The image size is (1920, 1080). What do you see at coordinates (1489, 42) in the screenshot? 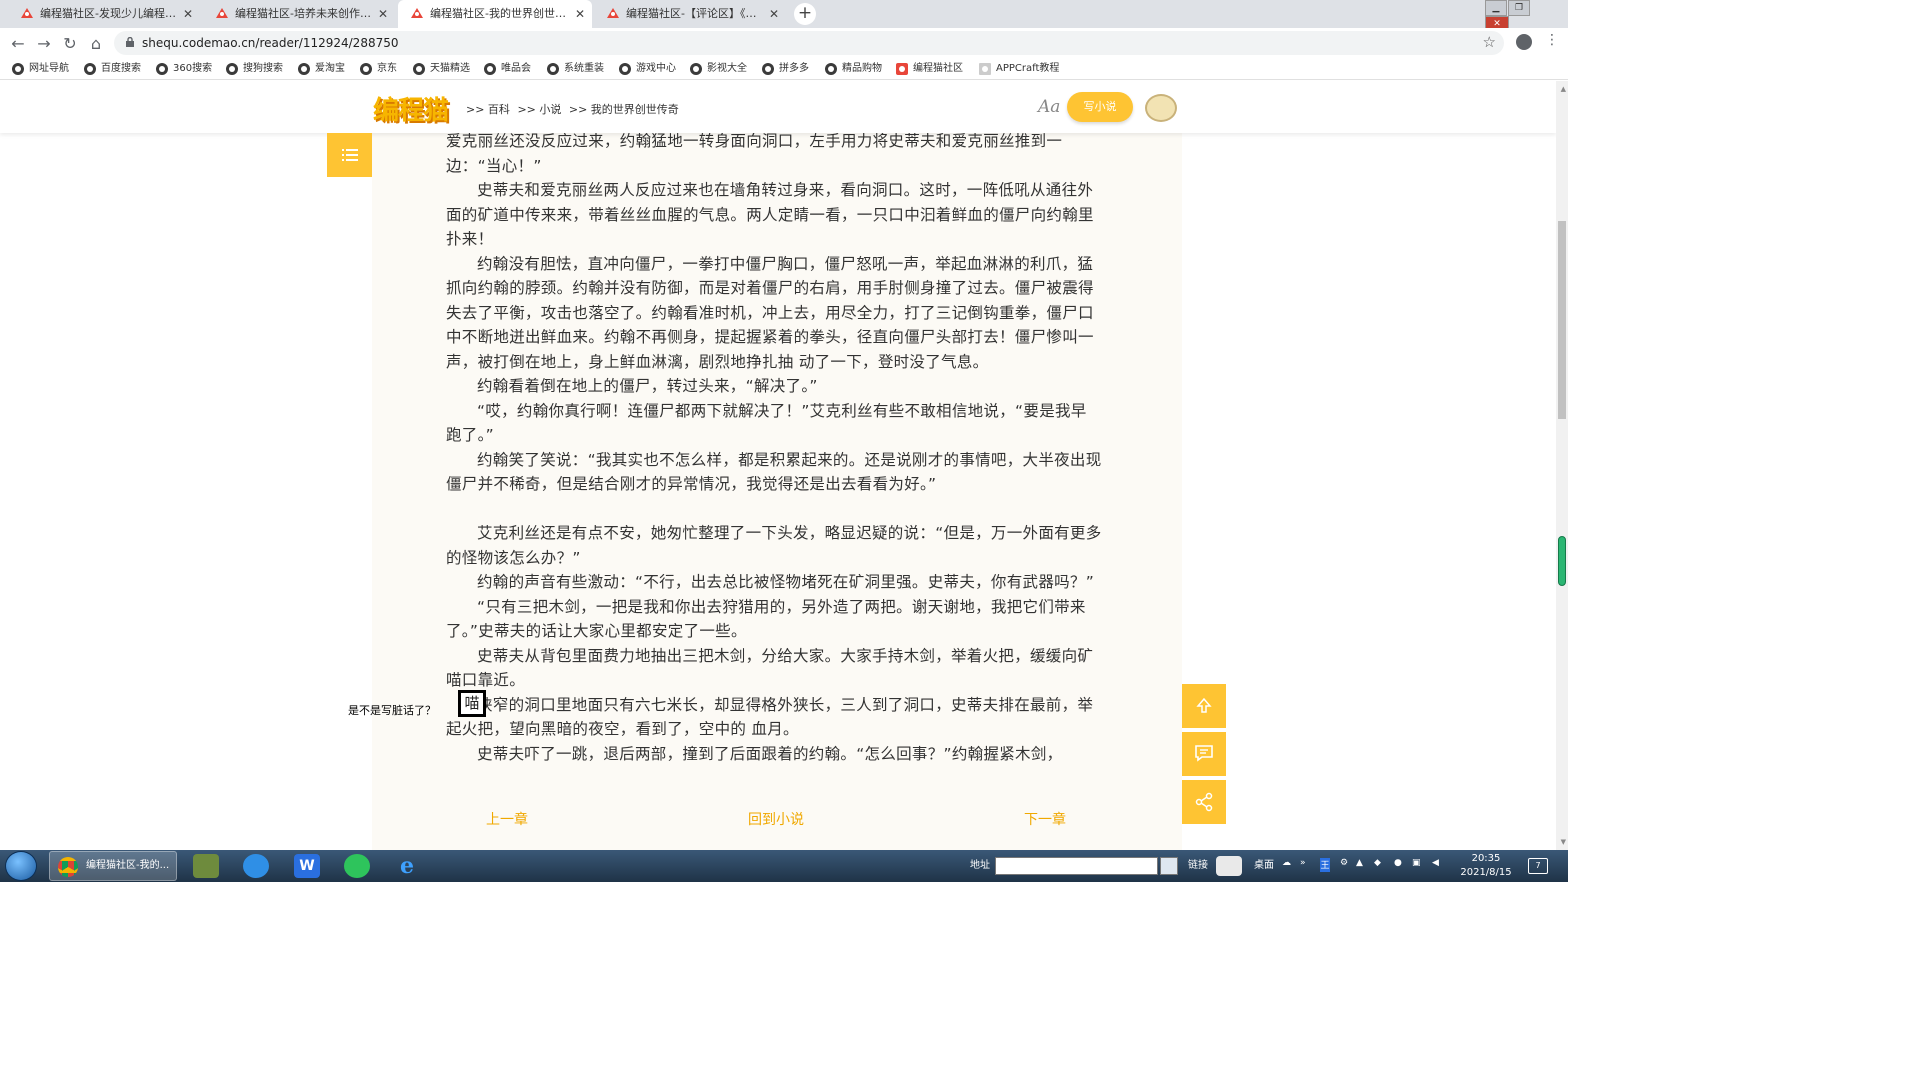
I see `bookmark-star-icon: ☆` at bounding box center [1489, 42].